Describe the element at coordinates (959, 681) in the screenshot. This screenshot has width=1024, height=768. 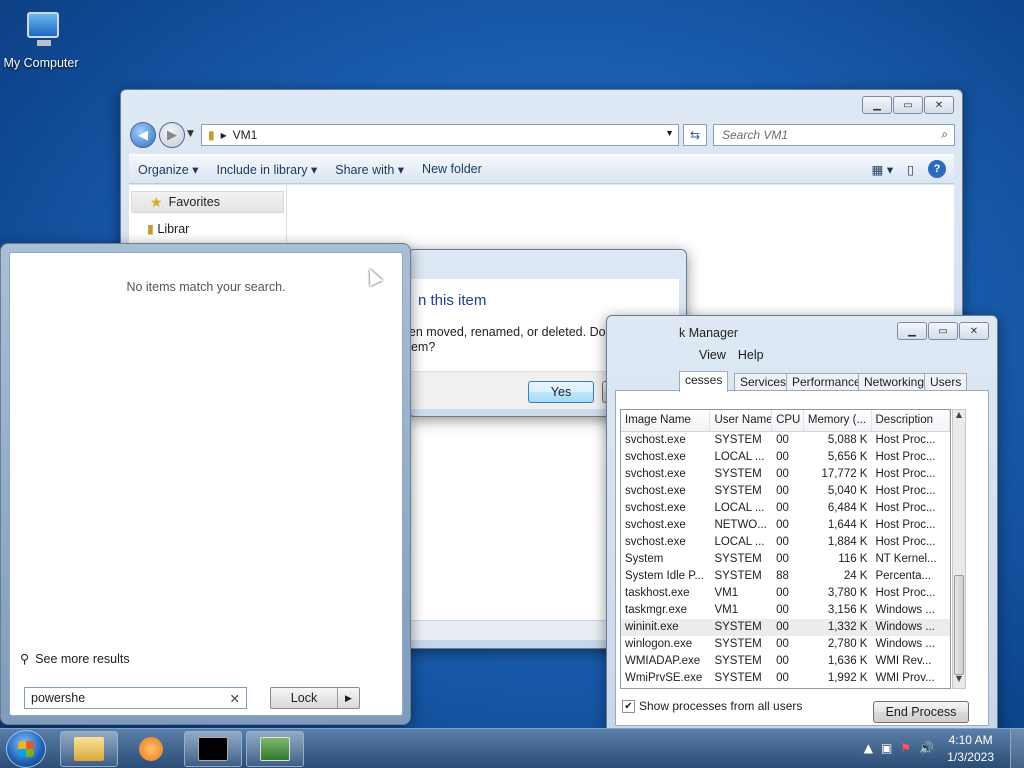
I see `scroll-down-icon: ▼` at that location.